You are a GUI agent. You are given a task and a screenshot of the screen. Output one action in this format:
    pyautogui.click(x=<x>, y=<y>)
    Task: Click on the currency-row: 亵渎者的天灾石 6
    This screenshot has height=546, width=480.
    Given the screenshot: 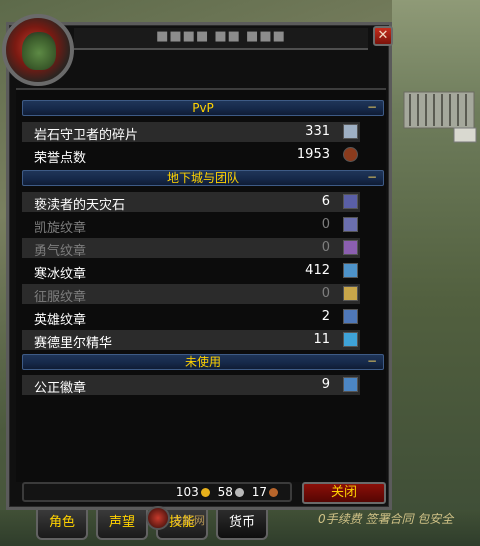 What is the action you would take?
    pyautogui.click(x=191, y=202)
    